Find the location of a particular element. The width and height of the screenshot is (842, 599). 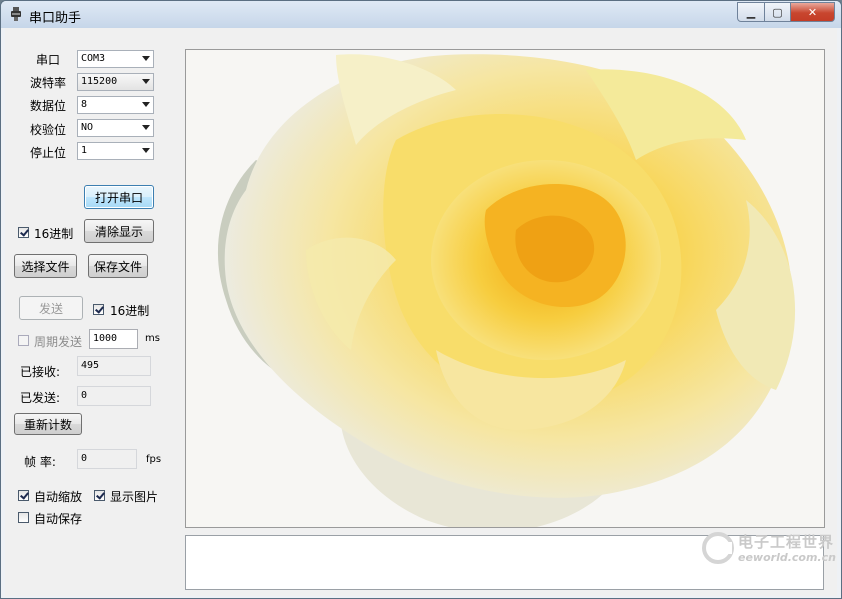

open-port-button: 打开串口 is located at coordinates (119, 197).